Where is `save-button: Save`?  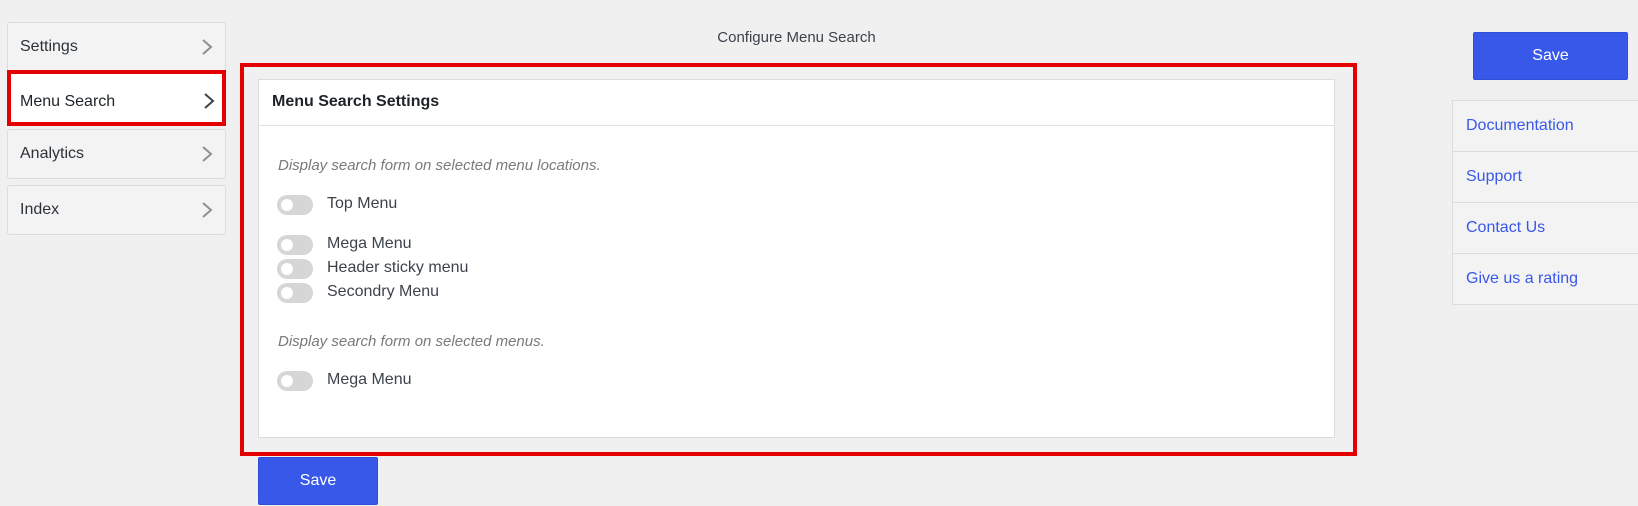 save-button: Save is located at coordinates (318, 481).